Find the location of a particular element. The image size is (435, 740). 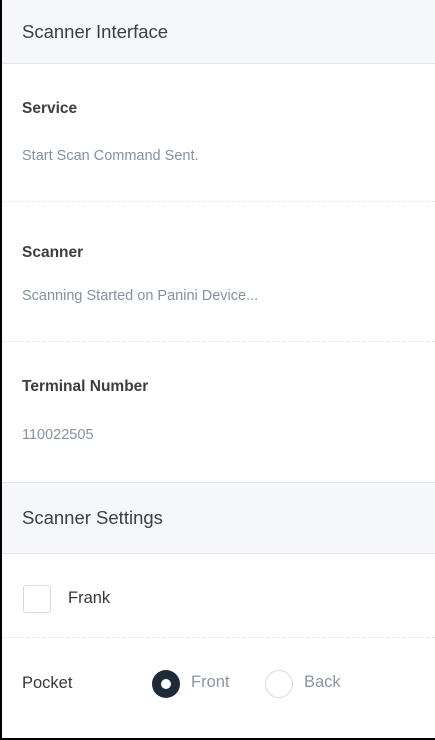

pocket-back-label: Back is located at coordinates (322, 682).